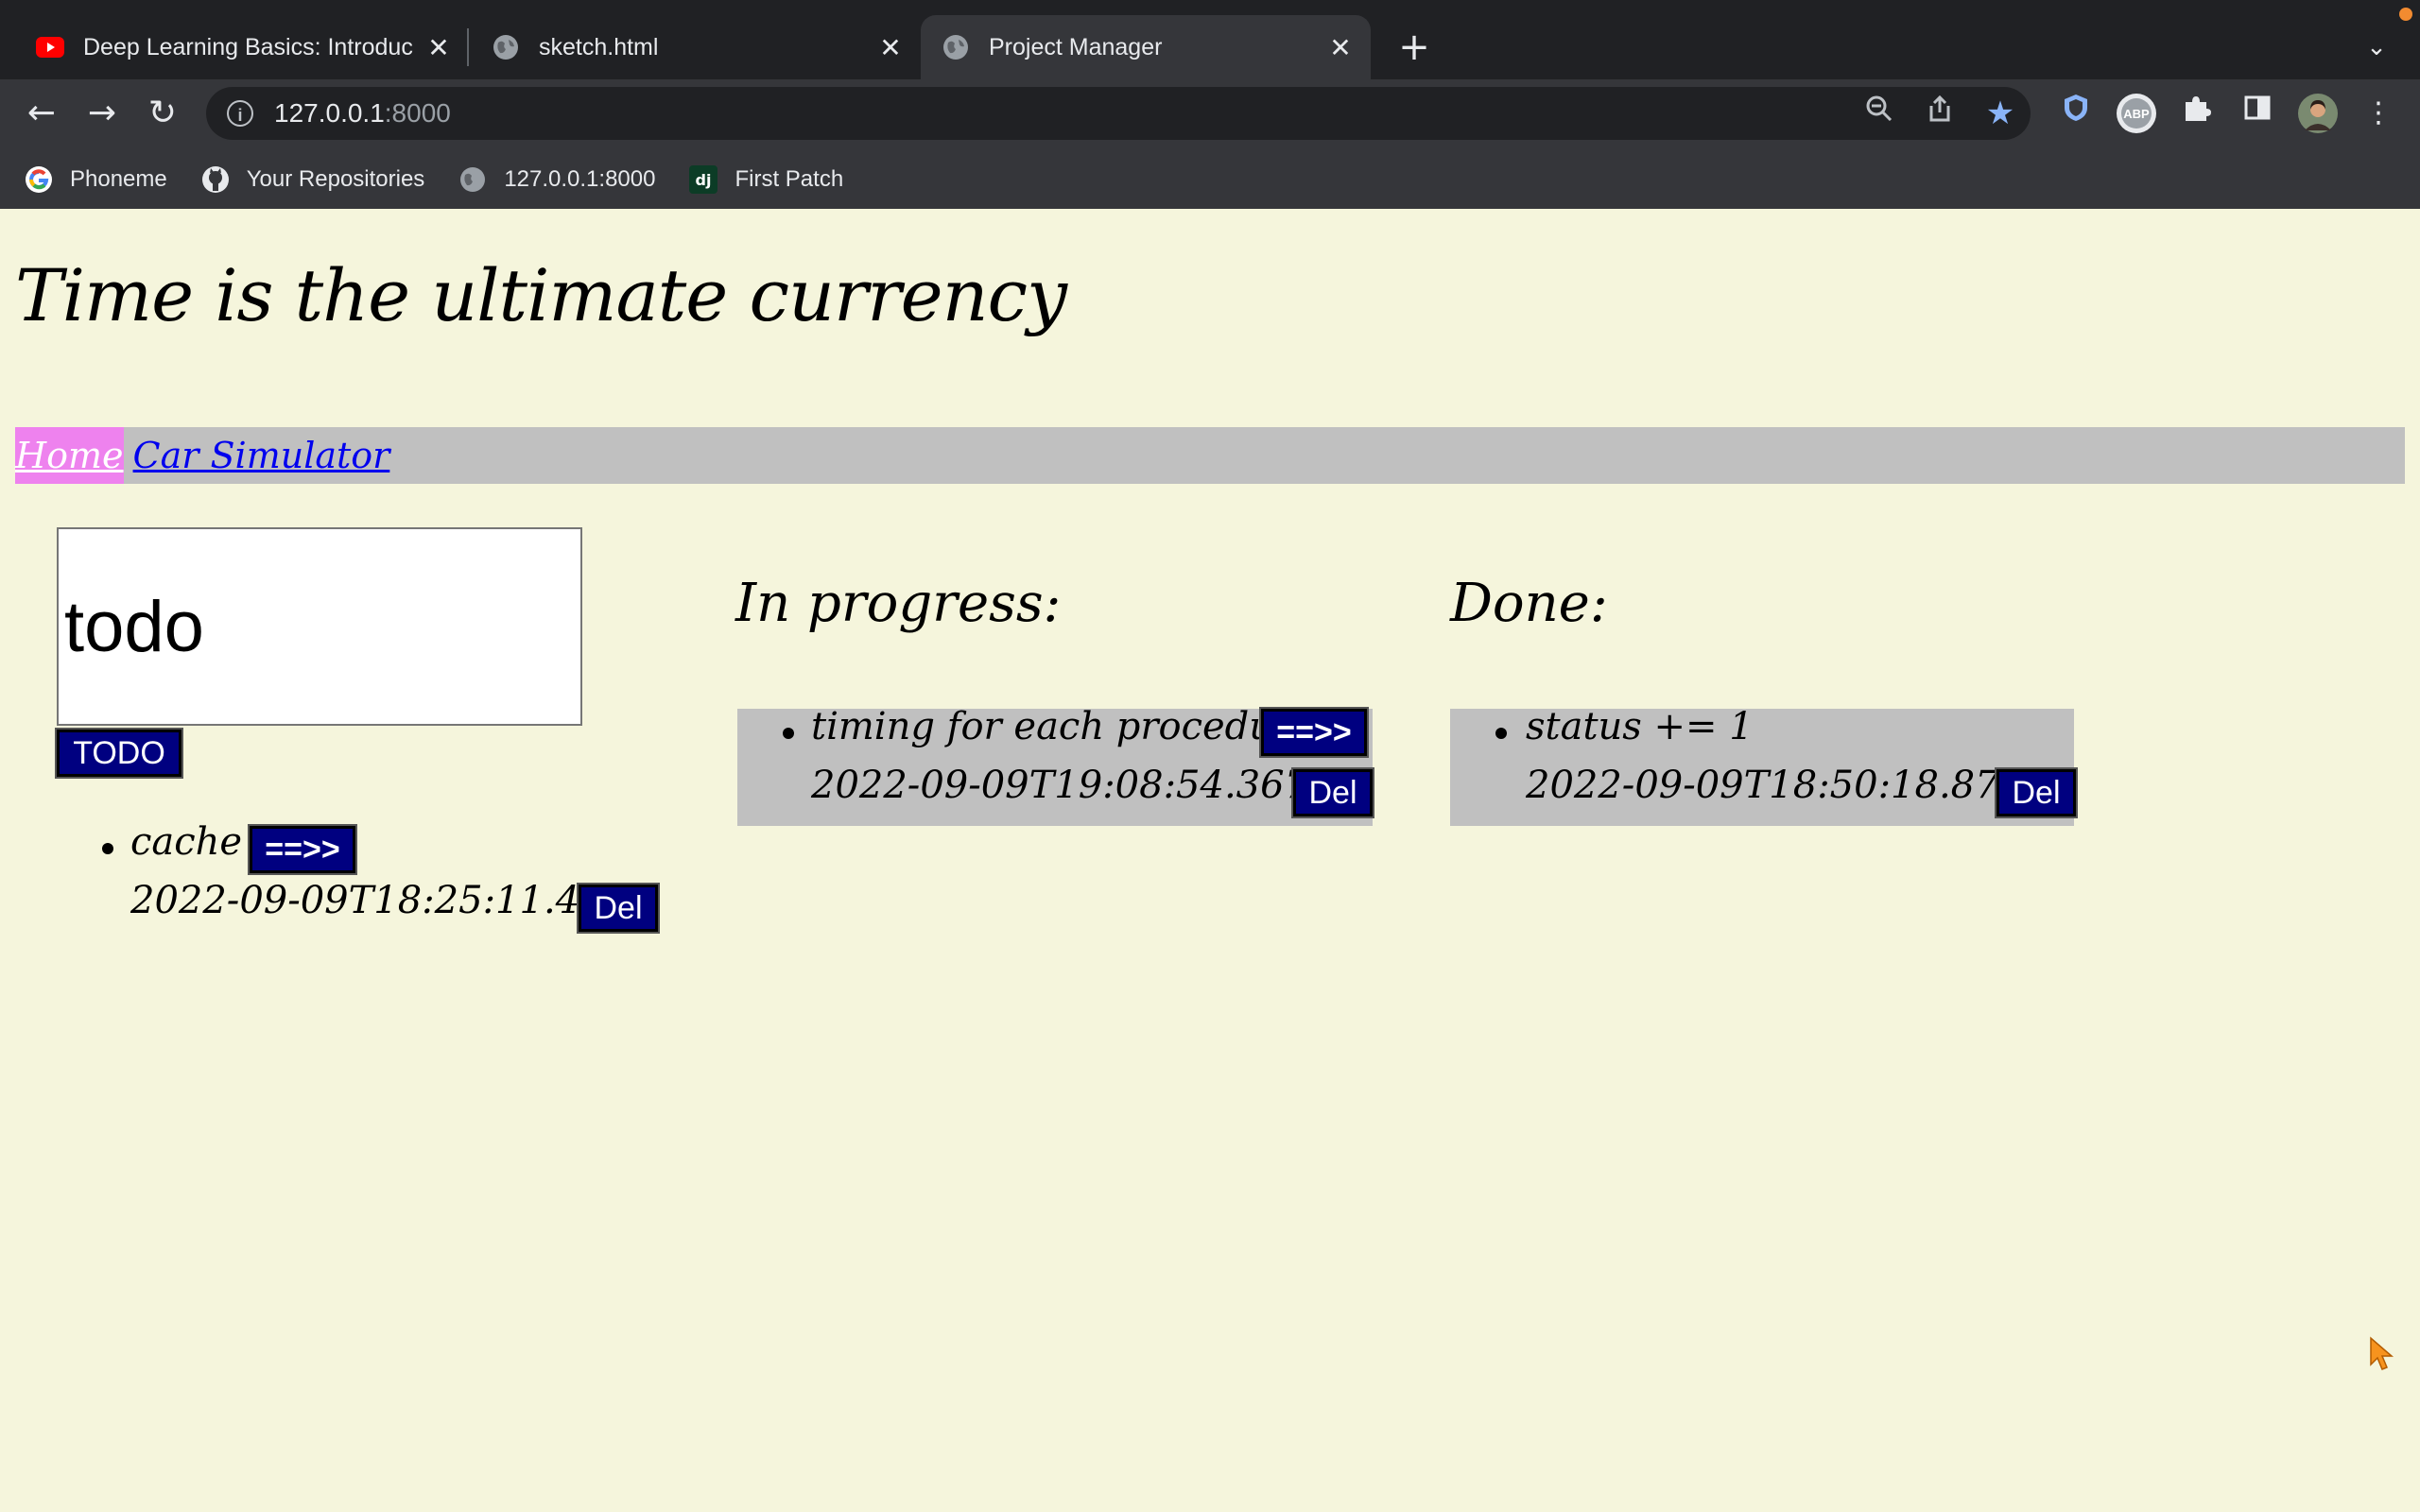 This screenshot has height=1512, width=2420. What do you see at coordinates (2318, 113) in the screenshot?
I see `profile-avatar` at bounding box center [2318, 113].